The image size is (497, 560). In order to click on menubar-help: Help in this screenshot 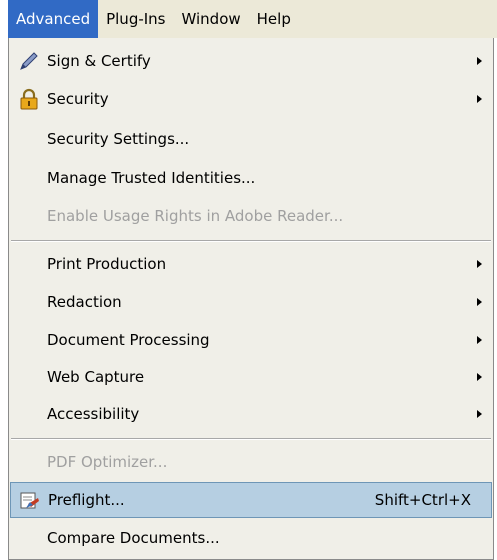, I will do `click(274, 19)`.